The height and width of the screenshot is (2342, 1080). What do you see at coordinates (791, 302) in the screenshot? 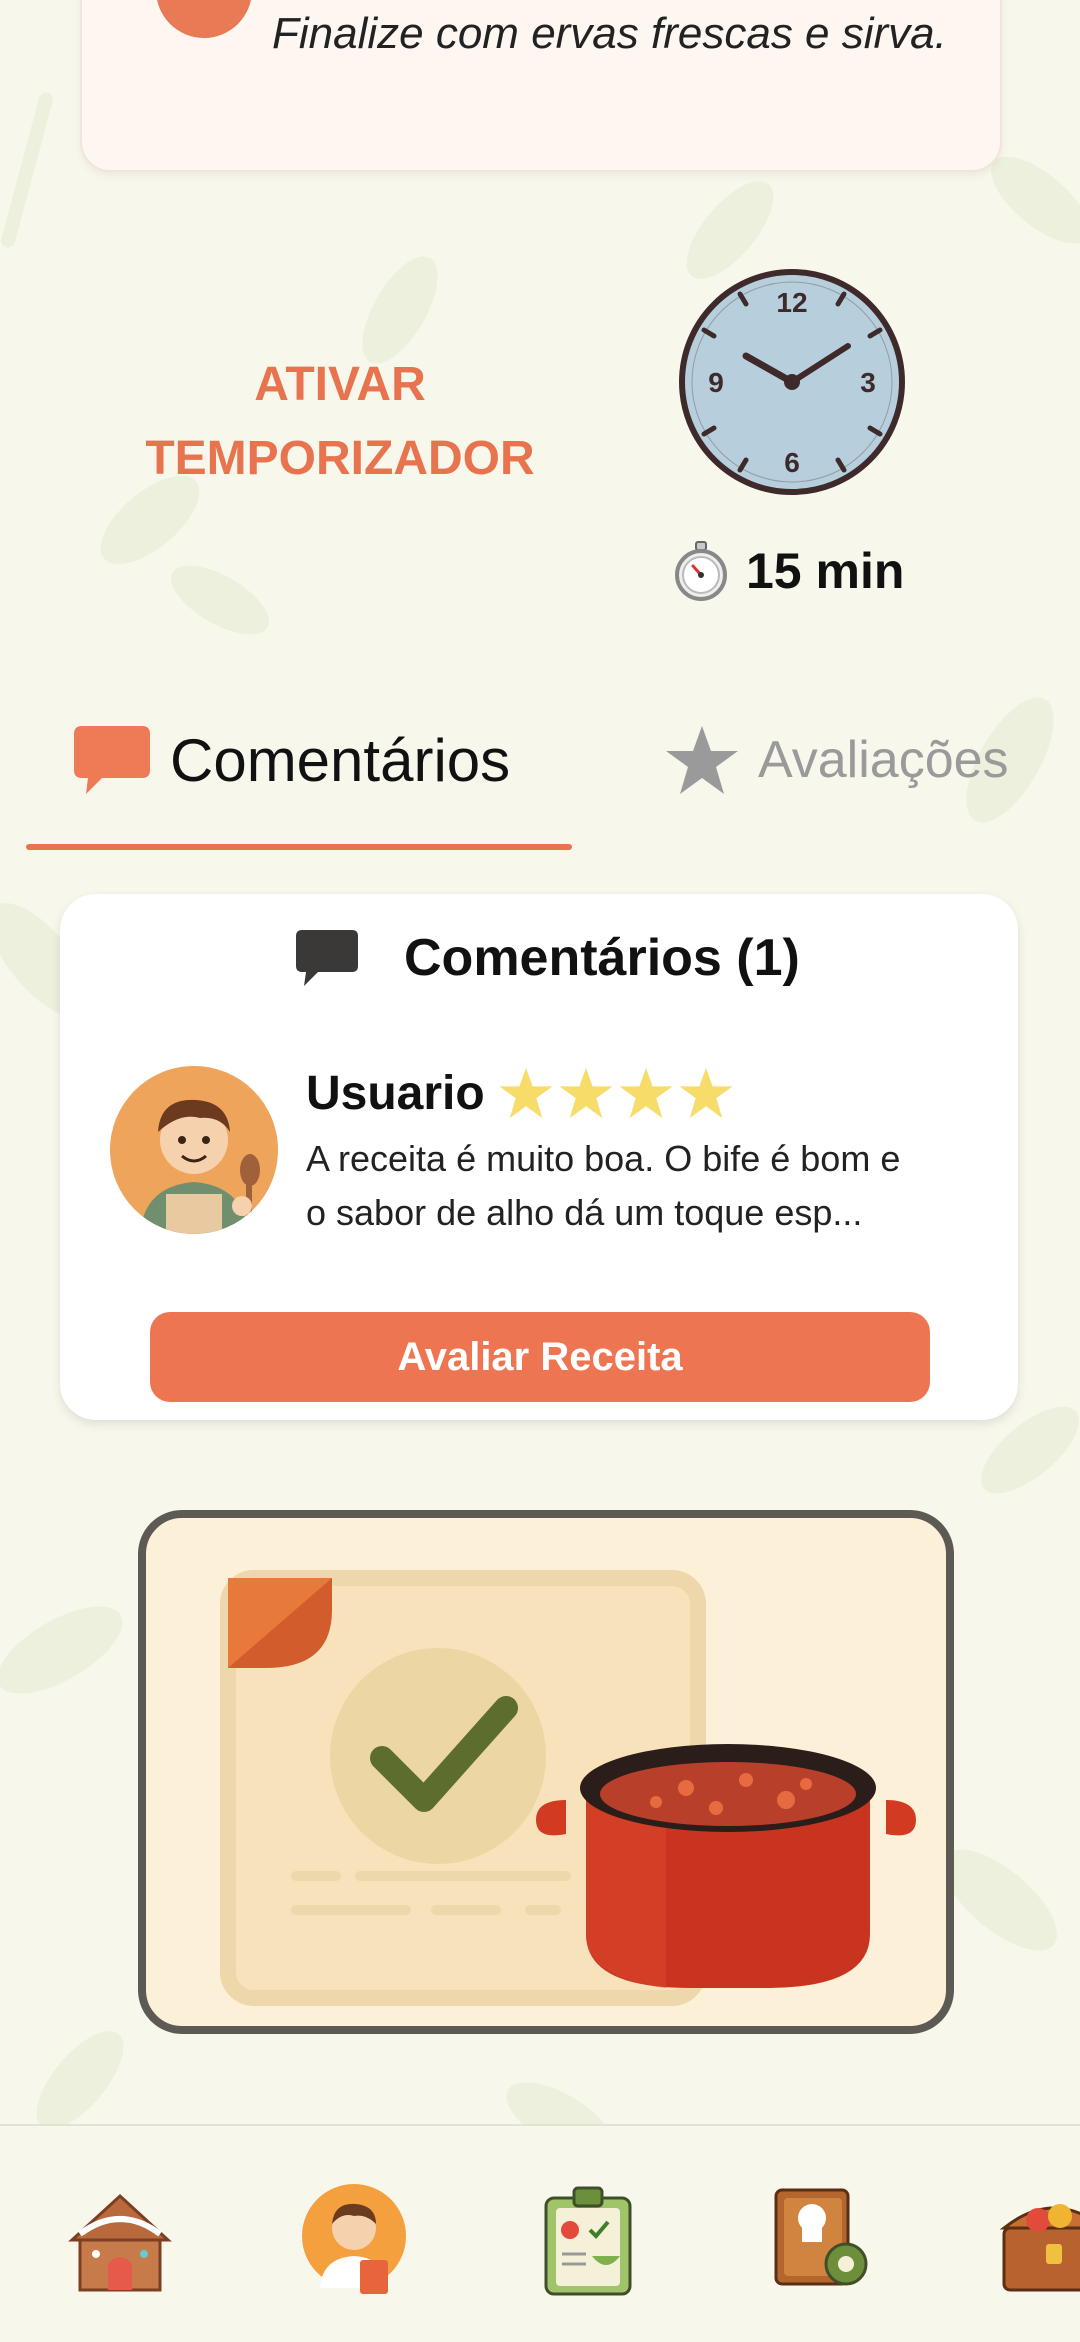
I see `svg-text: 12` at bounding box center [791, 302].